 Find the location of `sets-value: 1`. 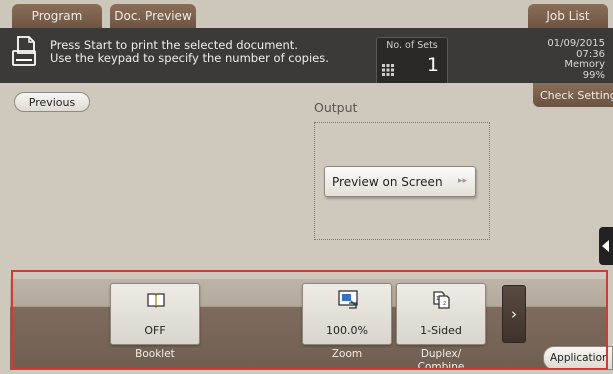

sets-value: 1 is located at coordinates (432, 65).